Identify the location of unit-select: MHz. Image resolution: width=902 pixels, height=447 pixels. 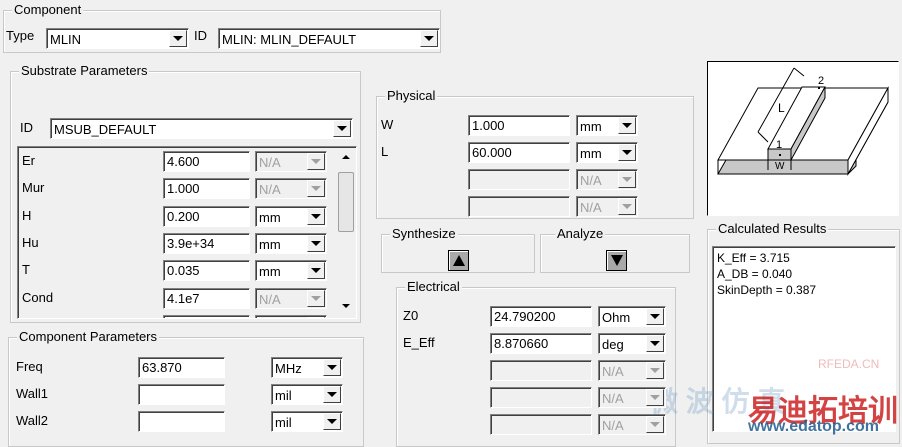
(307, 367).